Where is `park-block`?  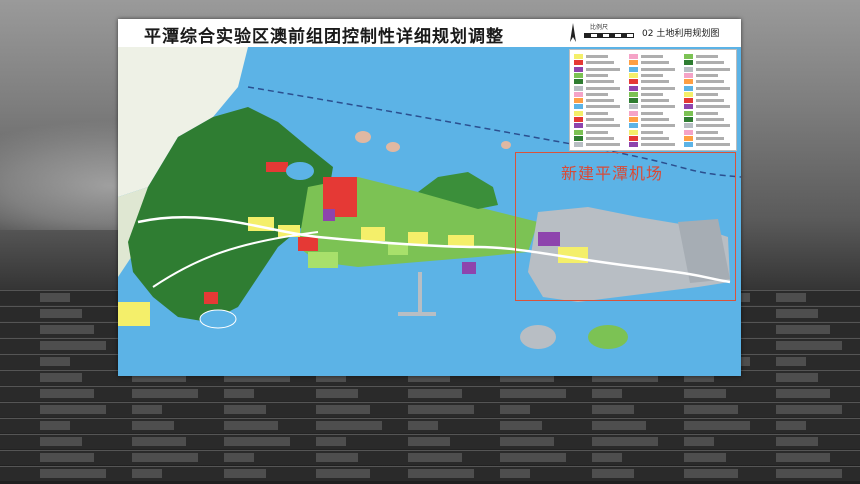 park-block is located at coordinates (323, 260).